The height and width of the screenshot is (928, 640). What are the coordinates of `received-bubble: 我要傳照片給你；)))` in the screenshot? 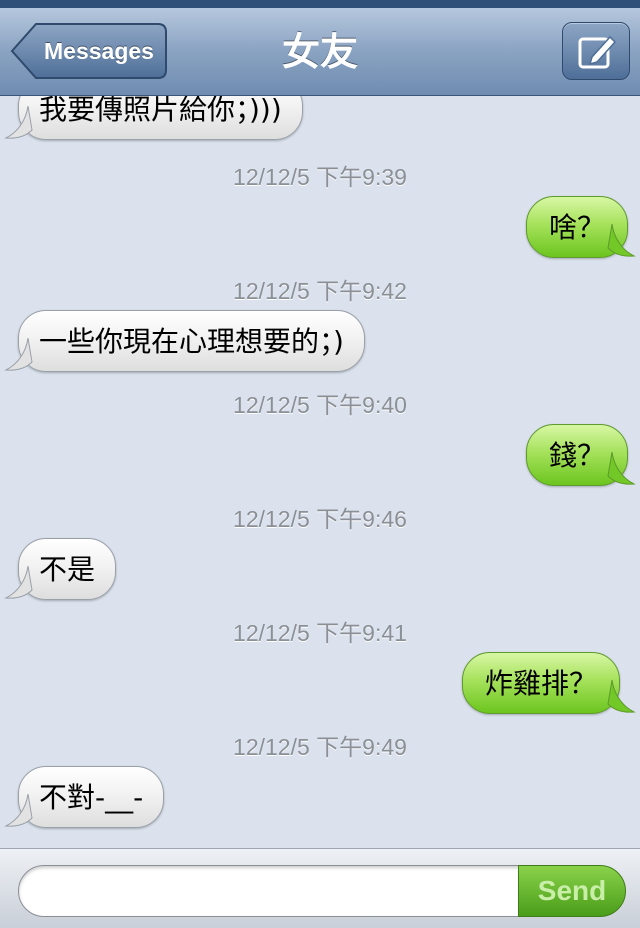 It's located at (160, 118).